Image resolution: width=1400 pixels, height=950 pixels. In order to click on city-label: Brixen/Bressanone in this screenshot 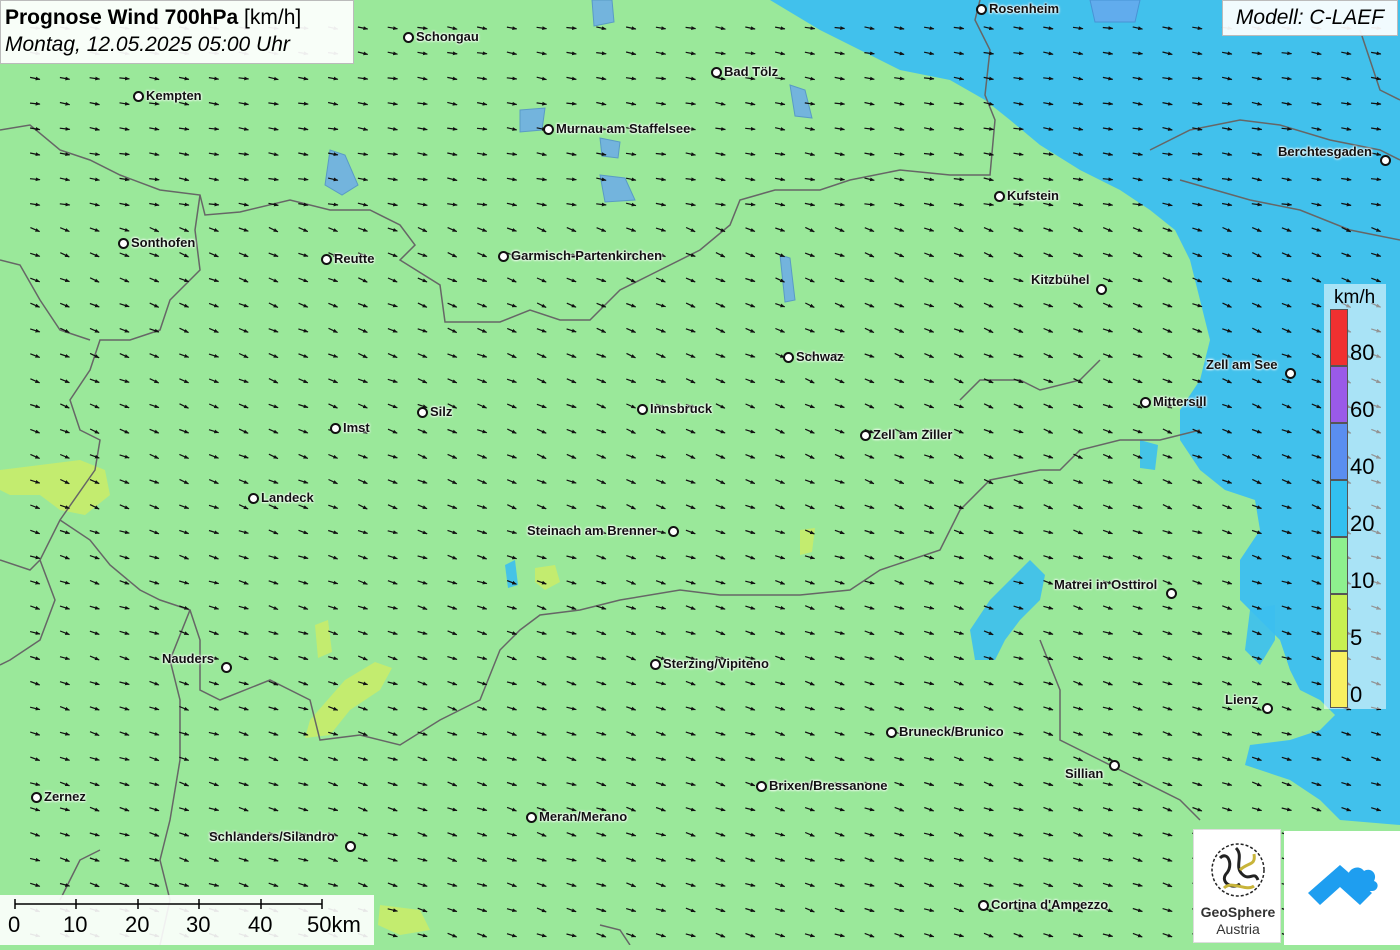, I will do `click(828, 785)`.